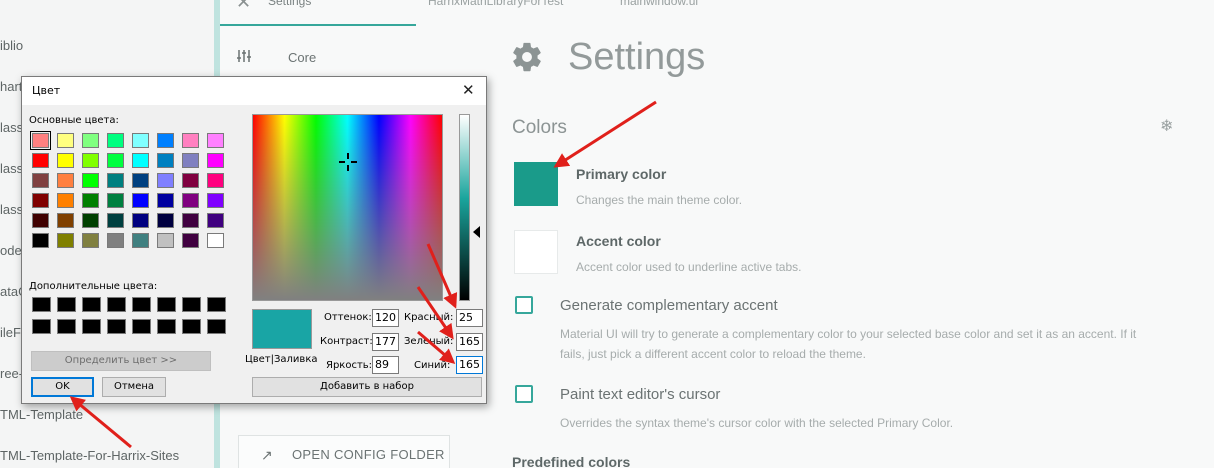  I want to click on color-spectrum, so click(347, 207).